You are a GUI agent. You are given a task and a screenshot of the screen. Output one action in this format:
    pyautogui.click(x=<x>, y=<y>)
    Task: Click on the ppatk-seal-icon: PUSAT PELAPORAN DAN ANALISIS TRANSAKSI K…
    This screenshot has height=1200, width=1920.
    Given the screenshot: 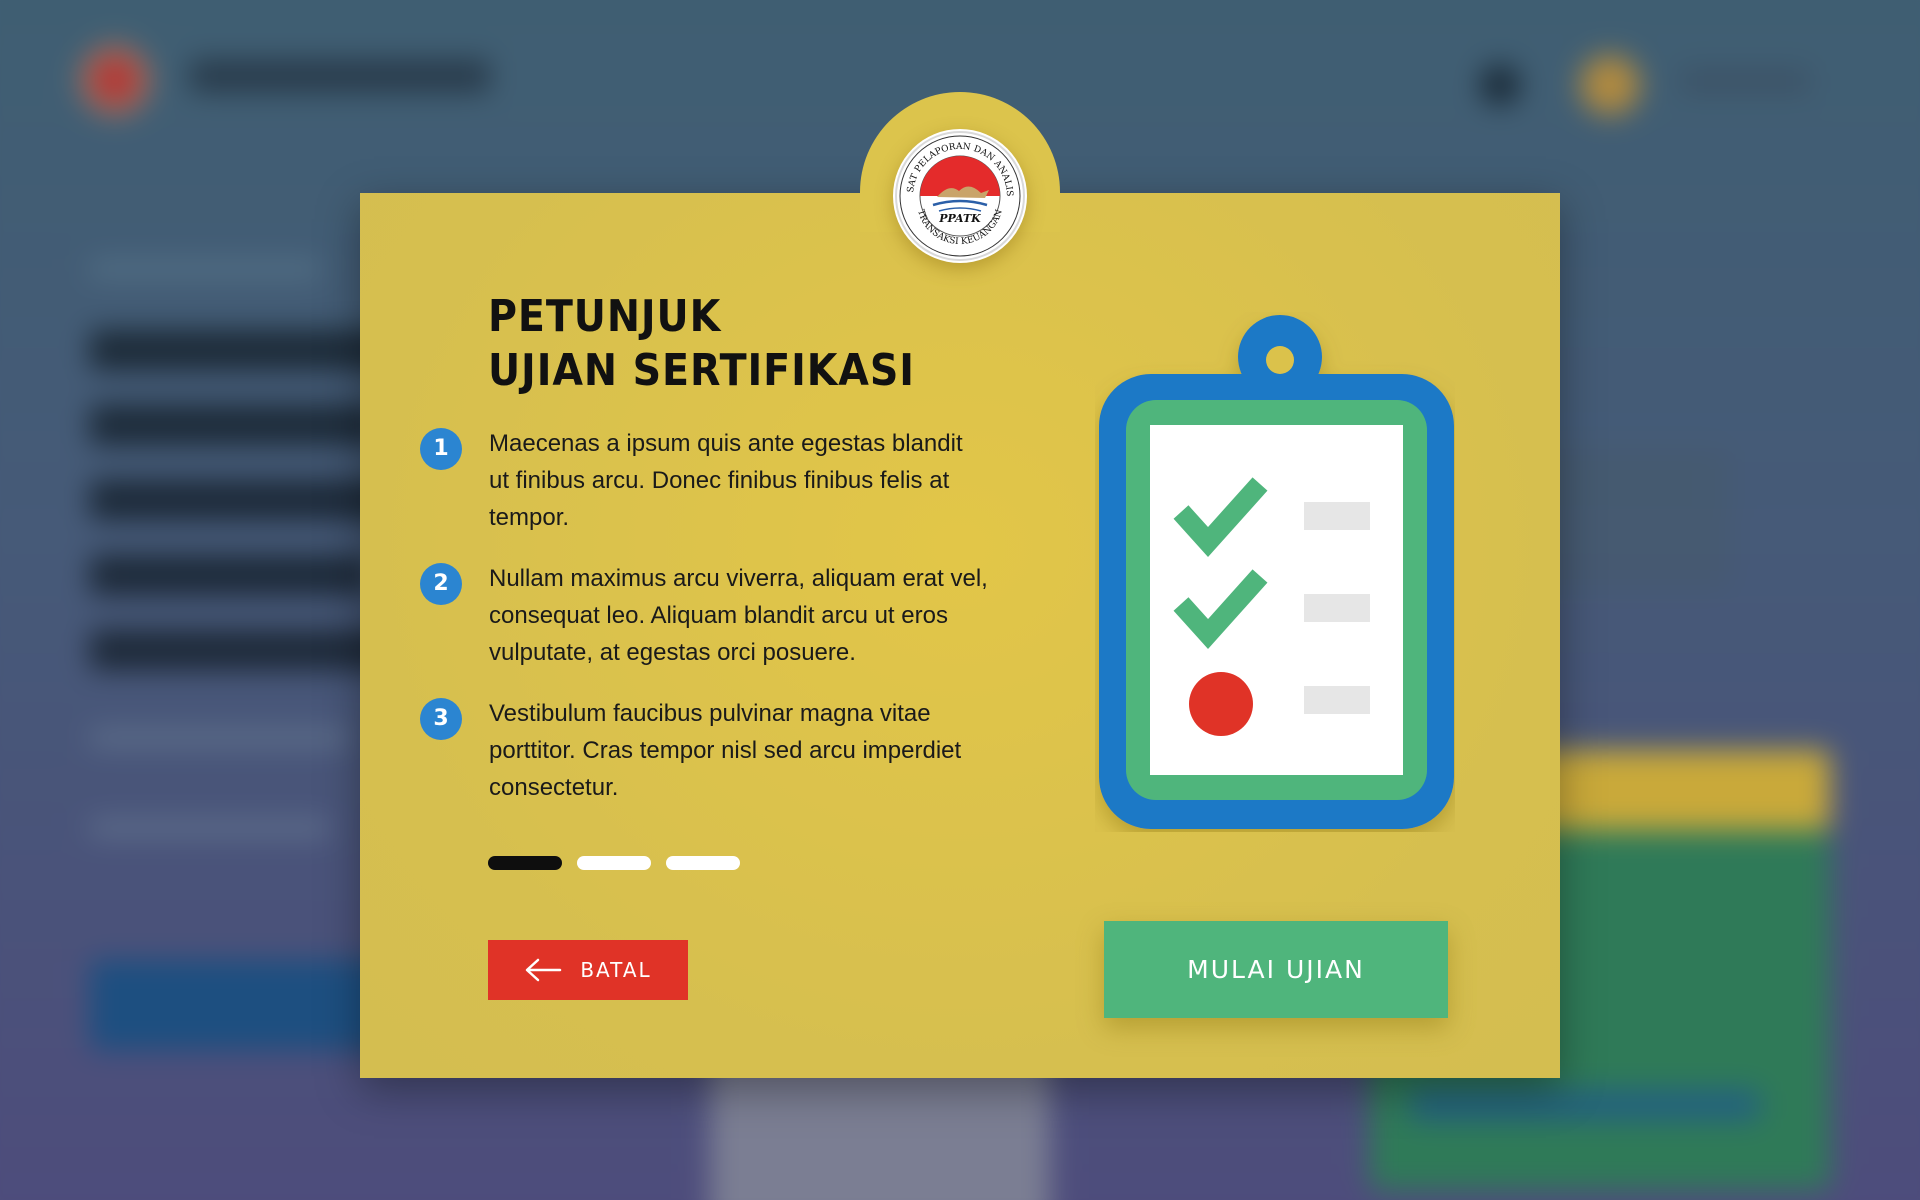 What is the action you would take?
    pyautogui.click(x=959, y=195)
    